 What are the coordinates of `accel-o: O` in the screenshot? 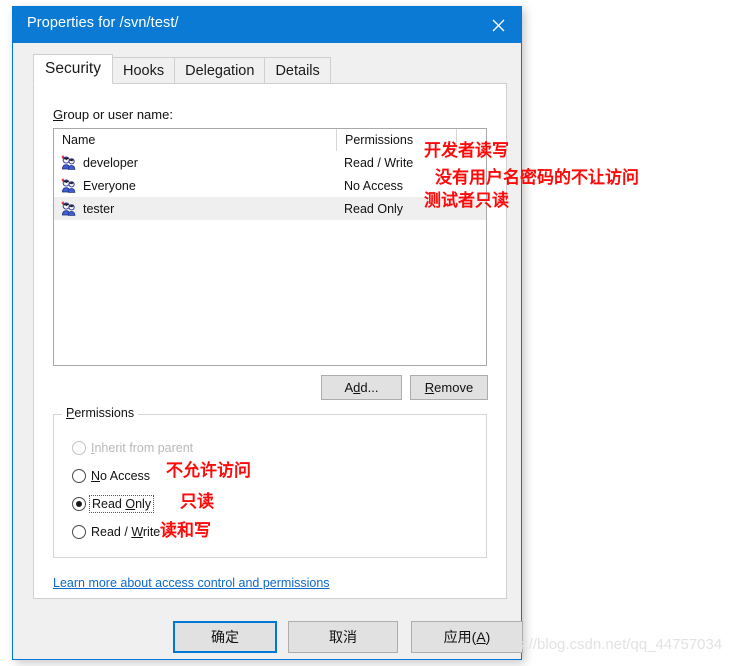 It's located at (130, 504).